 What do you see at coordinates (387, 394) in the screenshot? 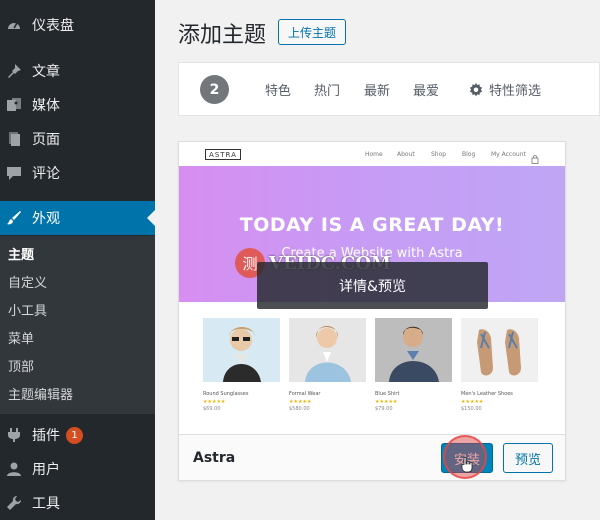
I see `product-name: Blue Shirt` at bounding box center [387, 394].